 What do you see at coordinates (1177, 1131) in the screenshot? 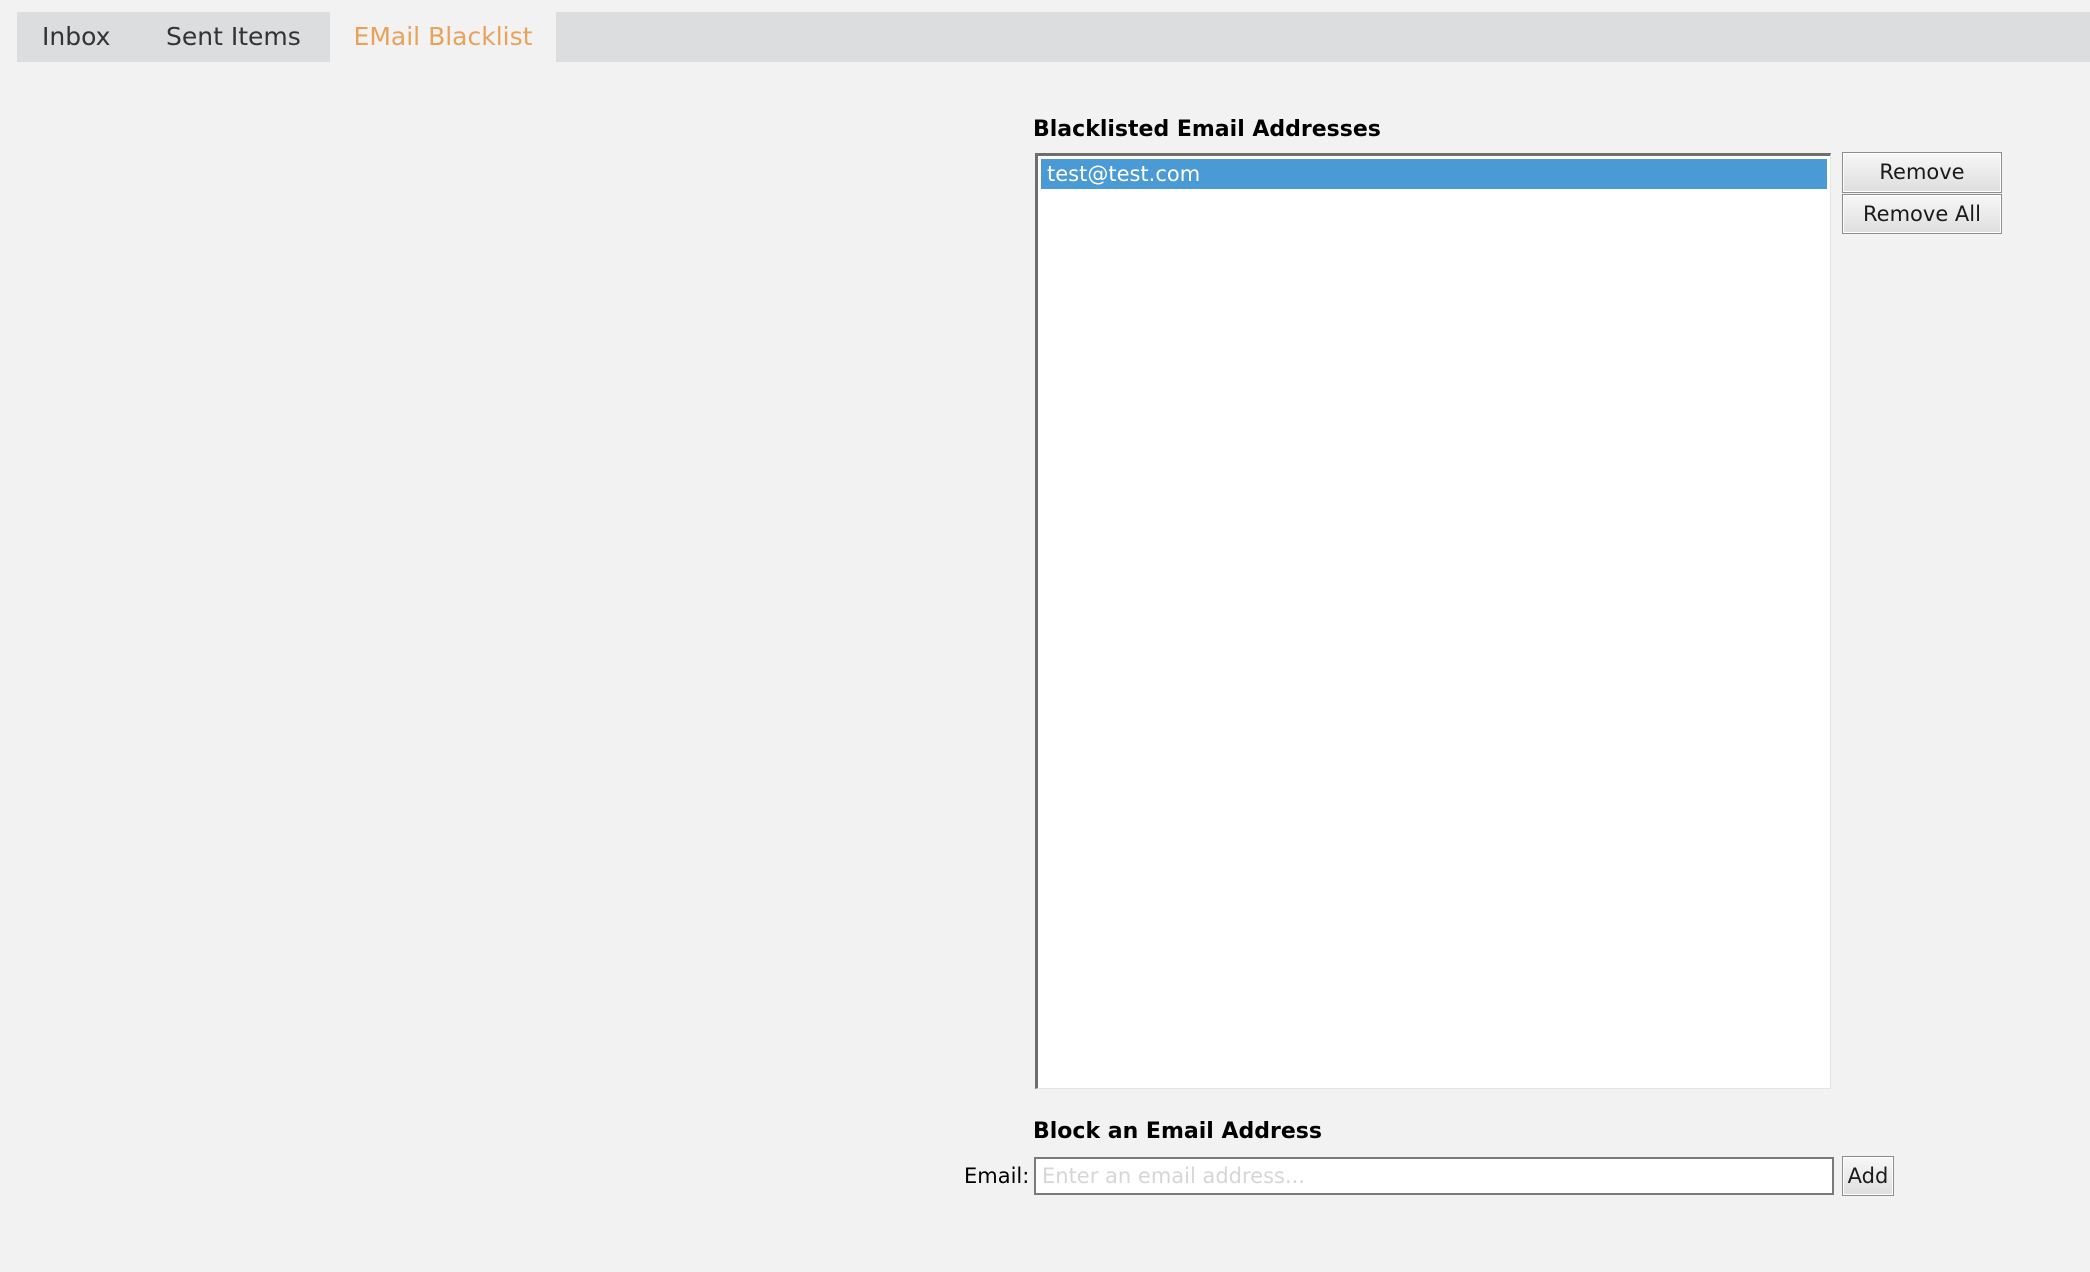
I see `block-section-title: Block an Email Address` at bounding box center [1177, 1131].